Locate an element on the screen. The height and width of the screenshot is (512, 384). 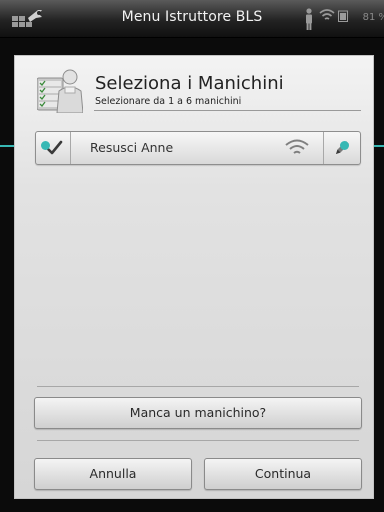
battery-percent: 81 % is located at coordinates (373, 17).